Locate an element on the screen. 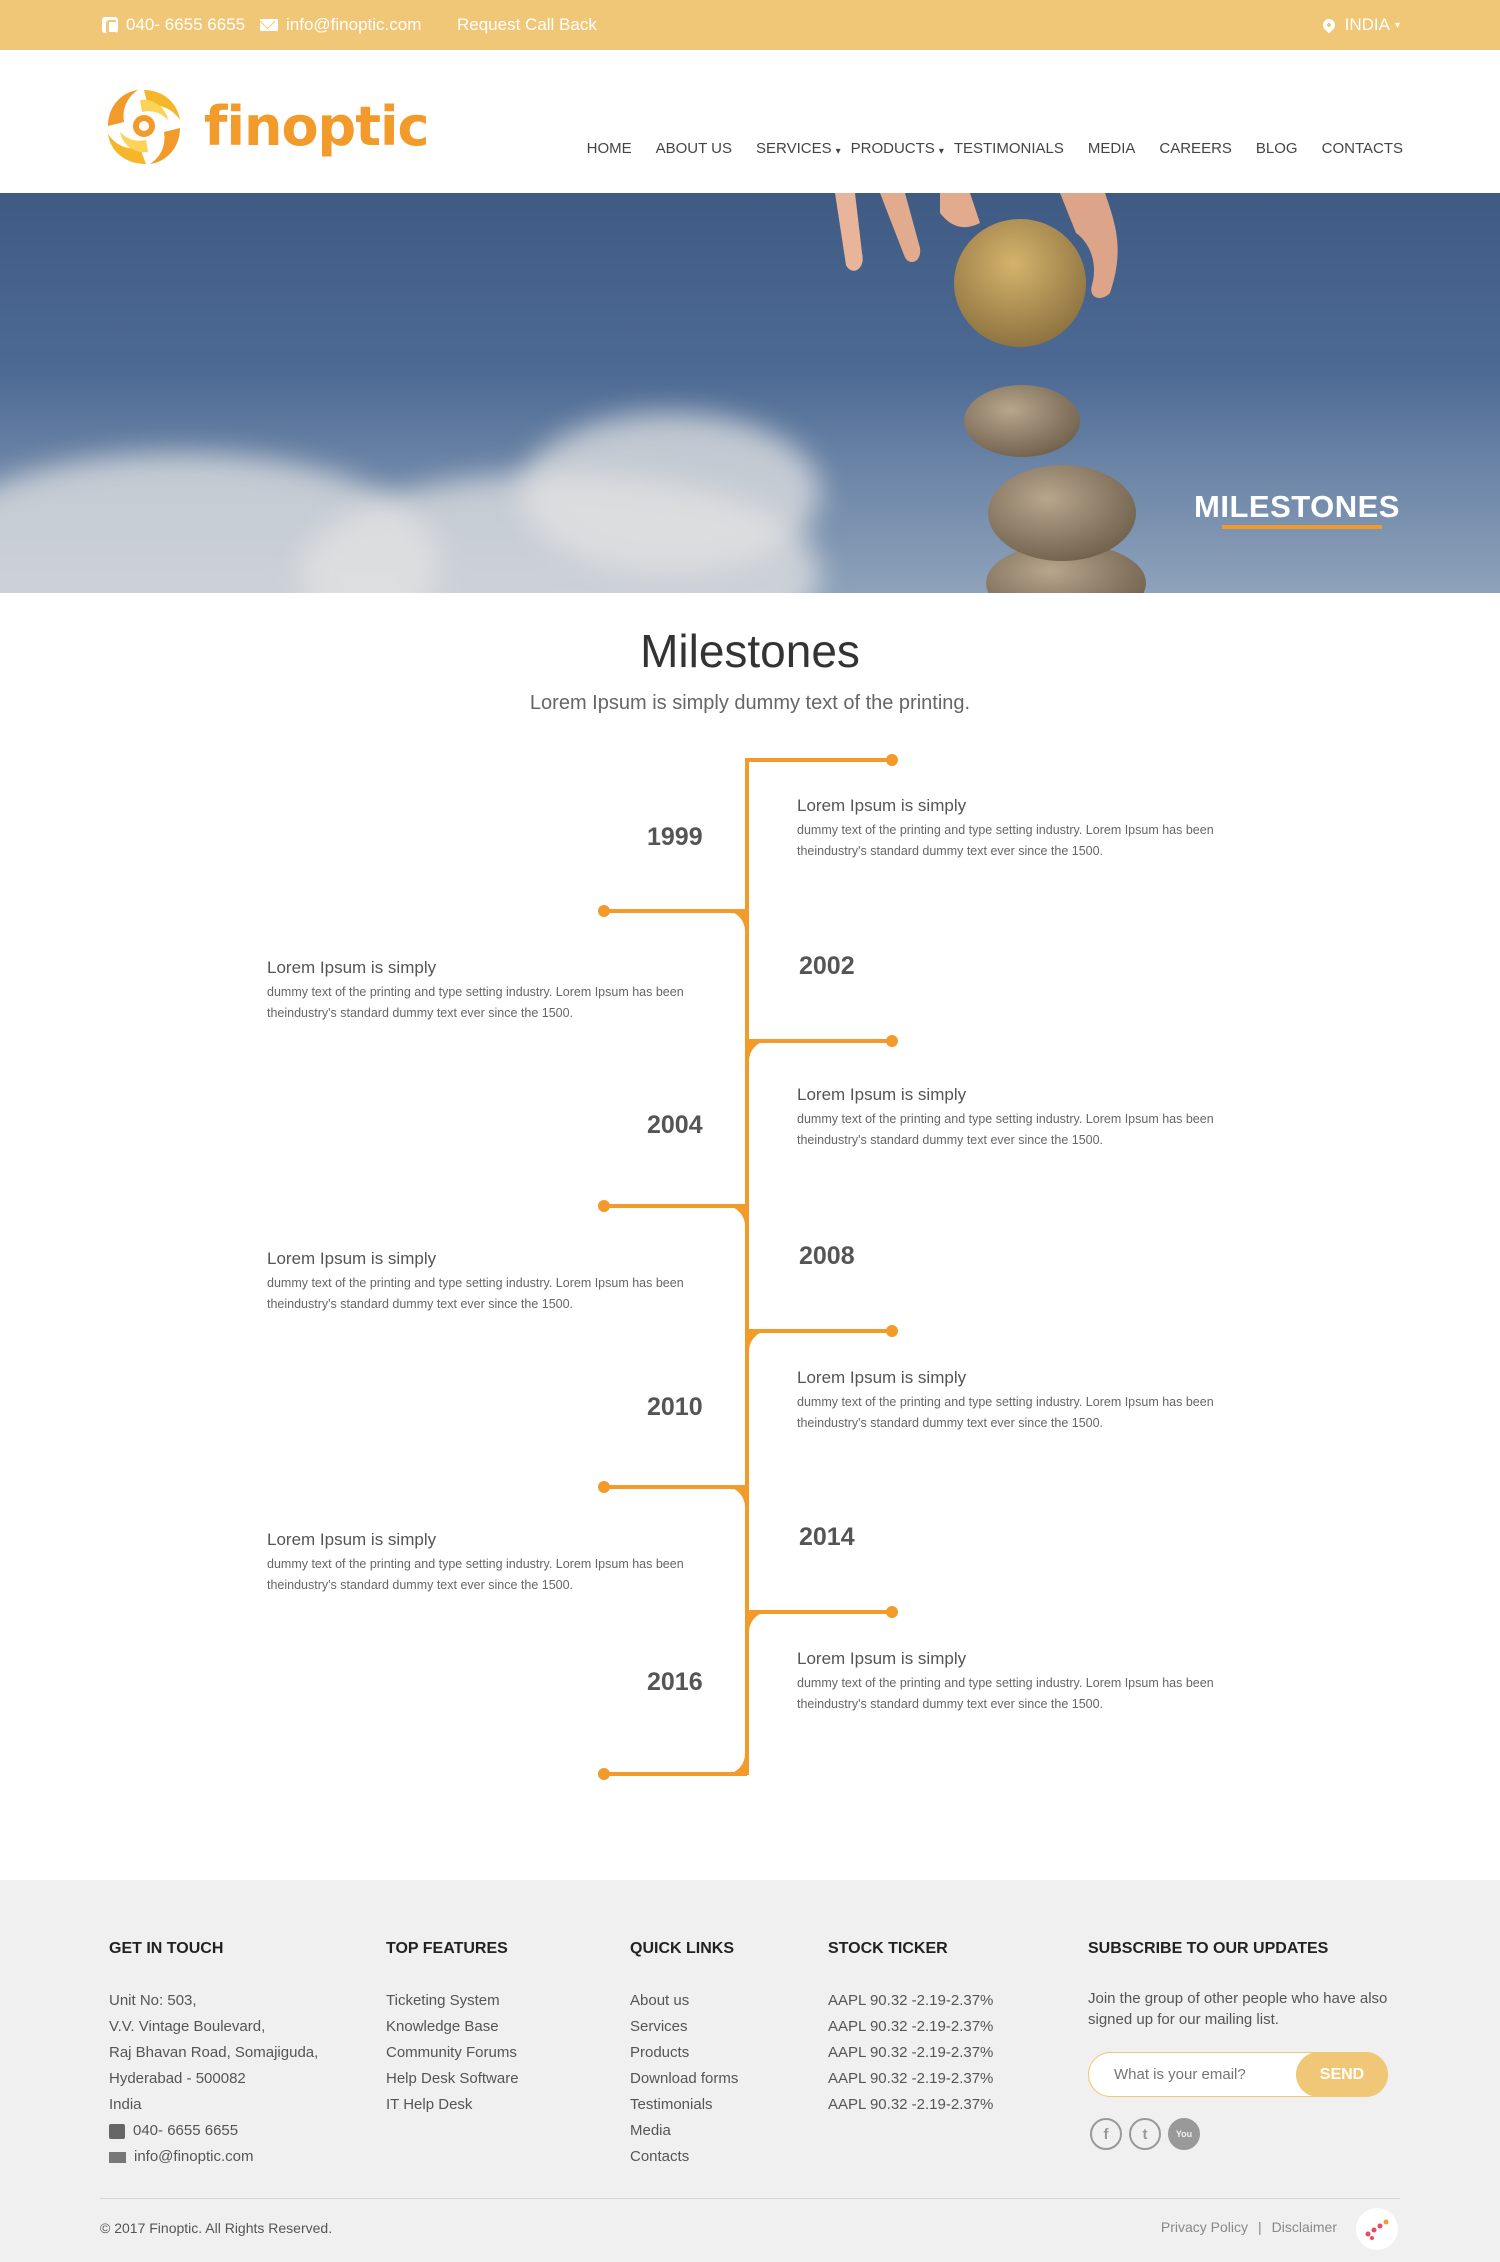  youtube-icon: You is located at coordinates (1184, 2134).